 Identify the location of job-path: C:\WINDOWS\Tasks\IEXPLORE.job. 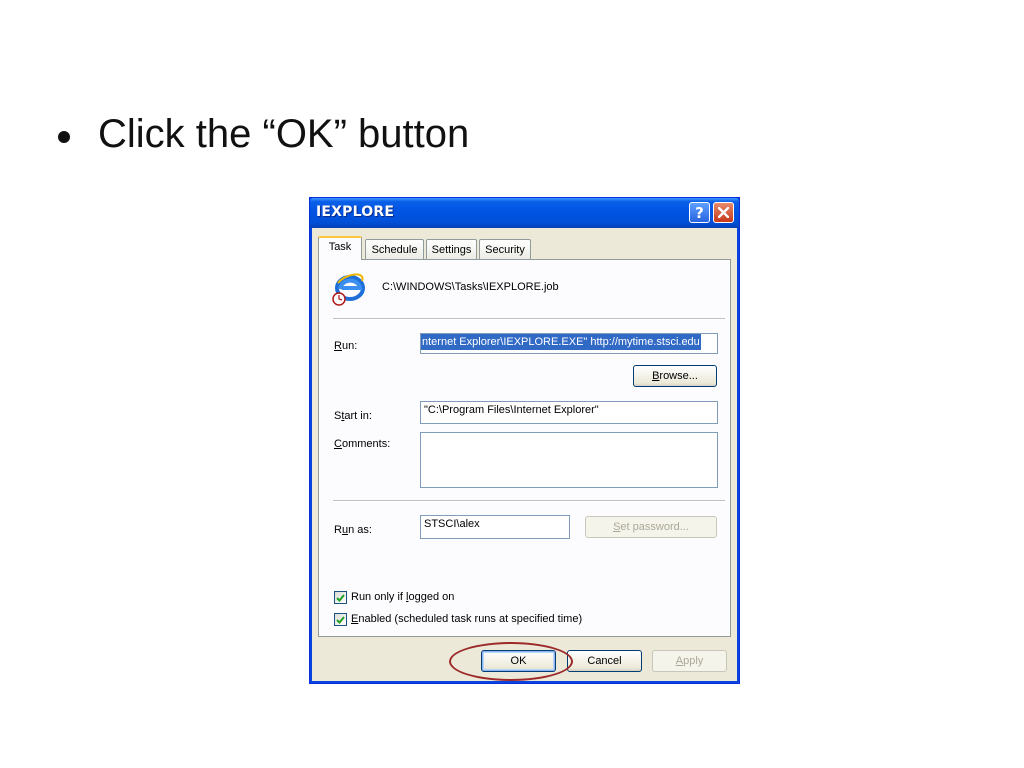
(470, 287).